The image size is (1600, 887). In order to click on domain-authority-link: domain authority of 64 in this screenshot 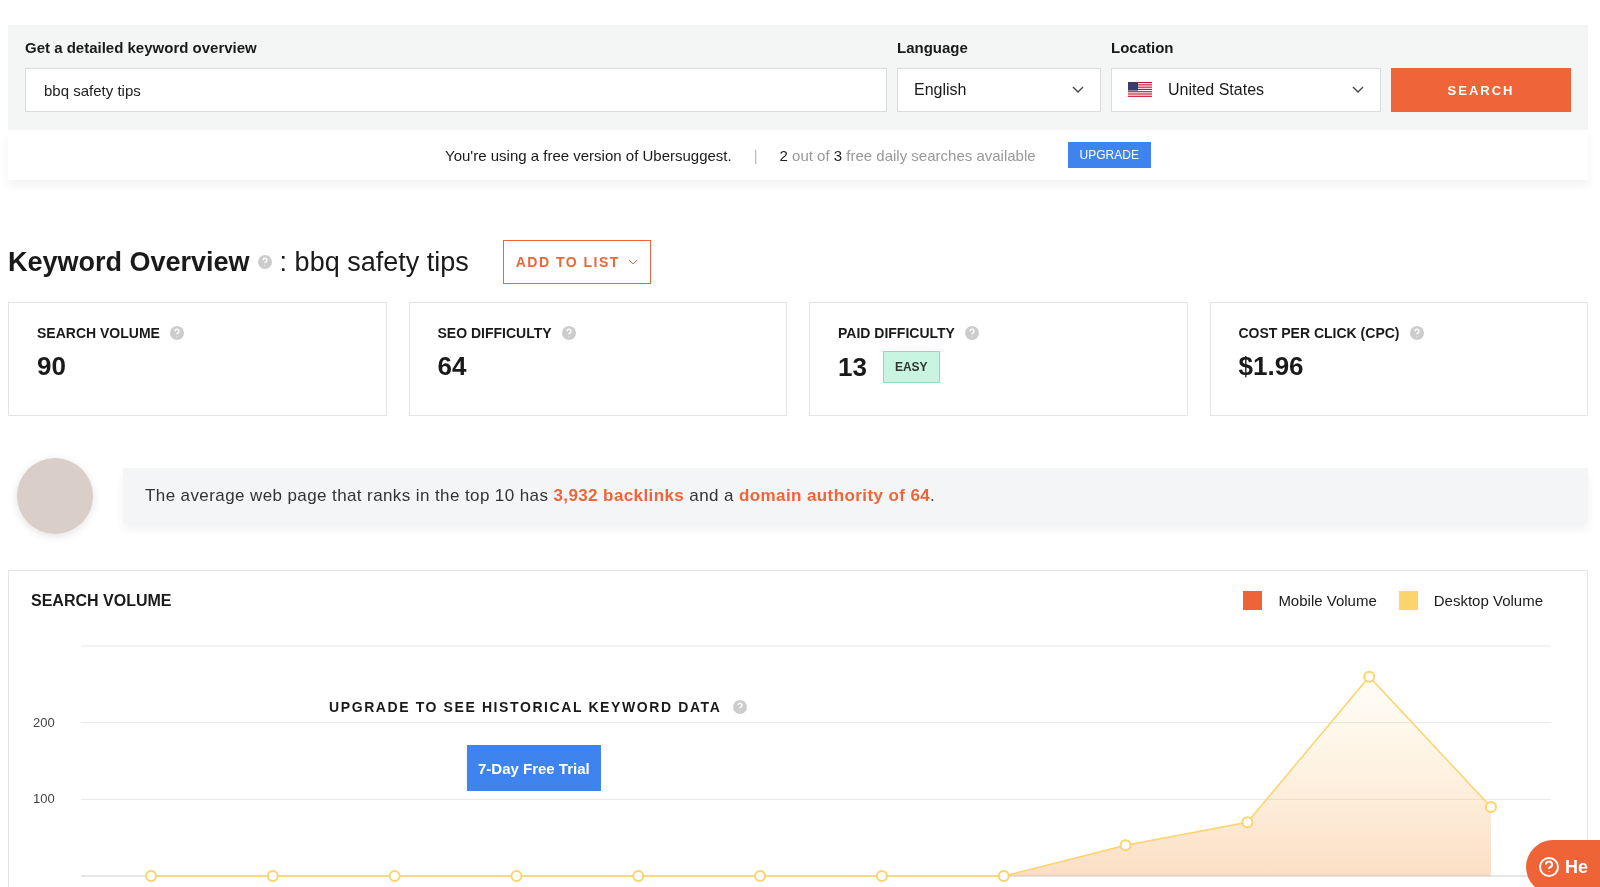, I will do `click(835, 495)`.